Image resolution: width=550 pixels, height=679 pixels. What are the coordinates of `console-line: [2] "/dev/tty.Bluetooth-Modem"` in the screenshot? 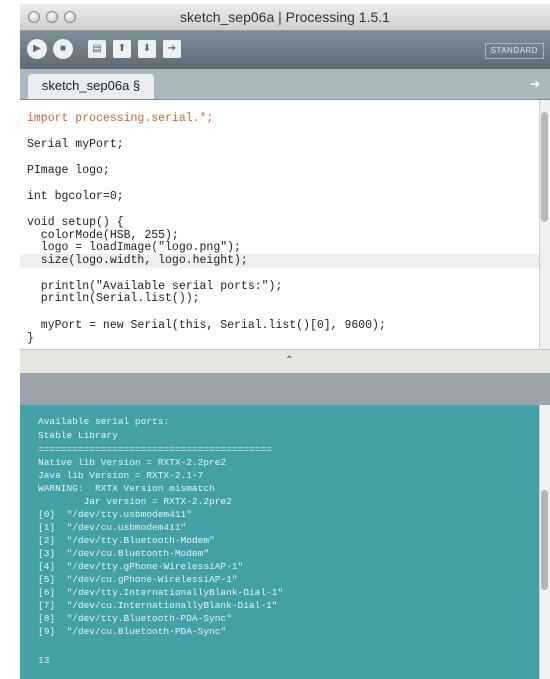 It's located at (126, 540).